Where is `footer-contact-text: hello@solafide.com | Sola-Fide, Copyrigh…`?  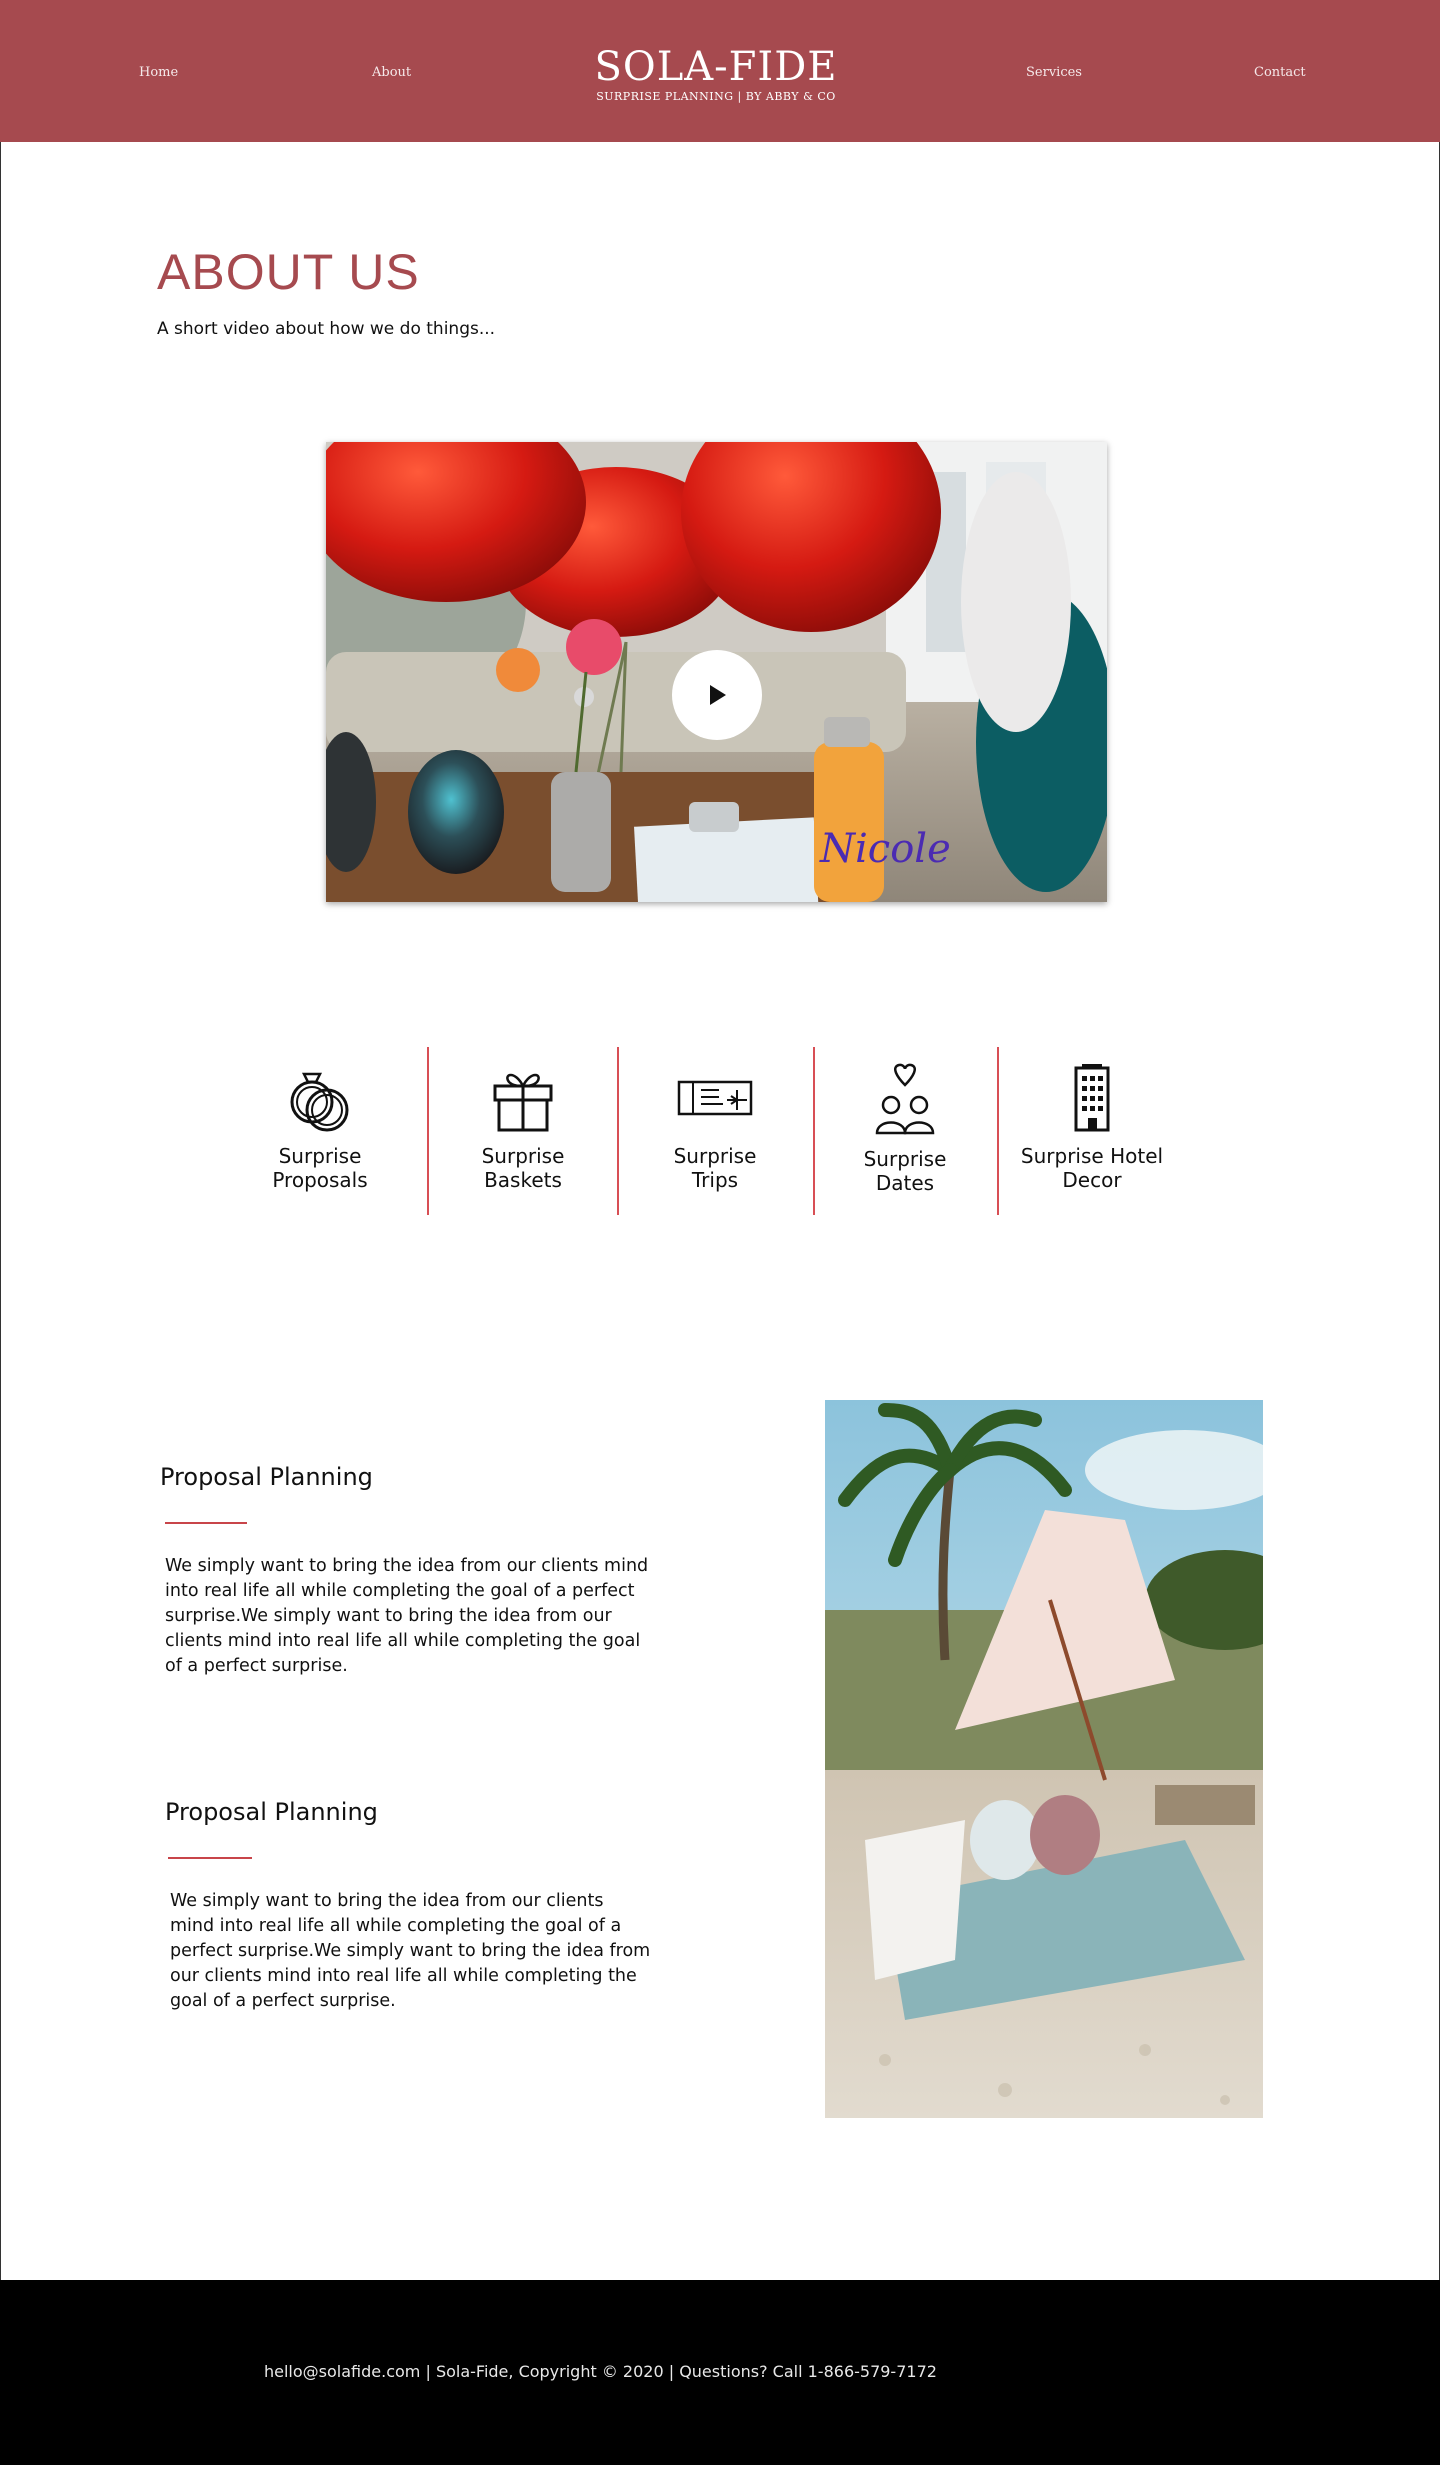
footer-contact-text: hello@solafide.com | Sola-Fide, Copyrigh… is located at coordinates (600, 2371).